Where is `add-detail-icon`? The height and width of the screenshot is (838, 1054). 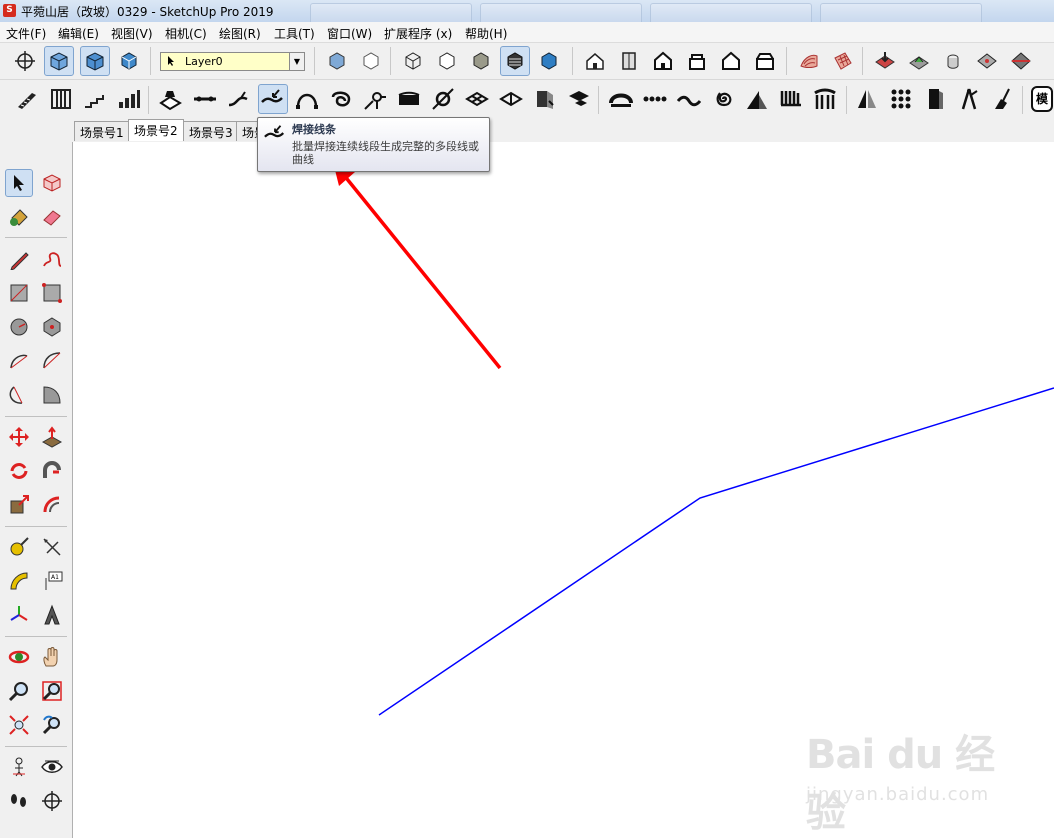
add-detail-icon is located at coordinates (987, 61).